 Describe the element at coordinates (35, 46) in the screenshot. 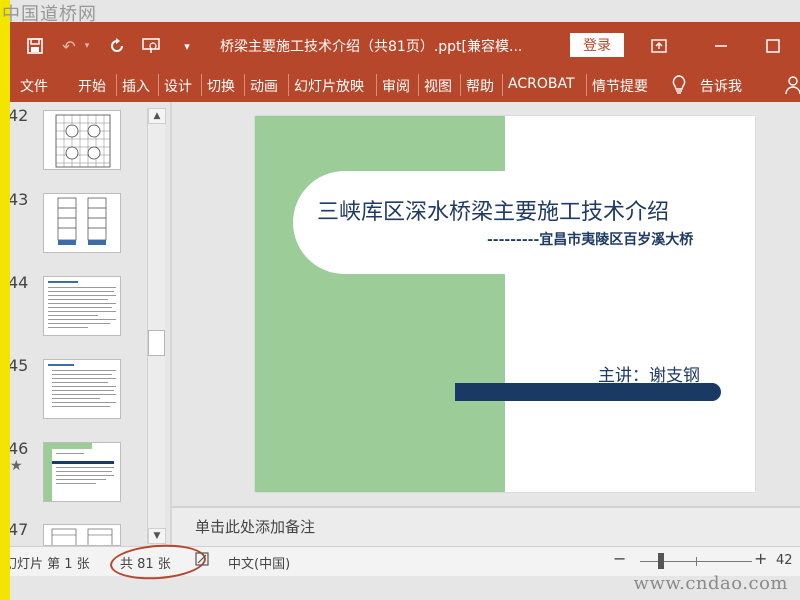

I see `save-icon` at that location.